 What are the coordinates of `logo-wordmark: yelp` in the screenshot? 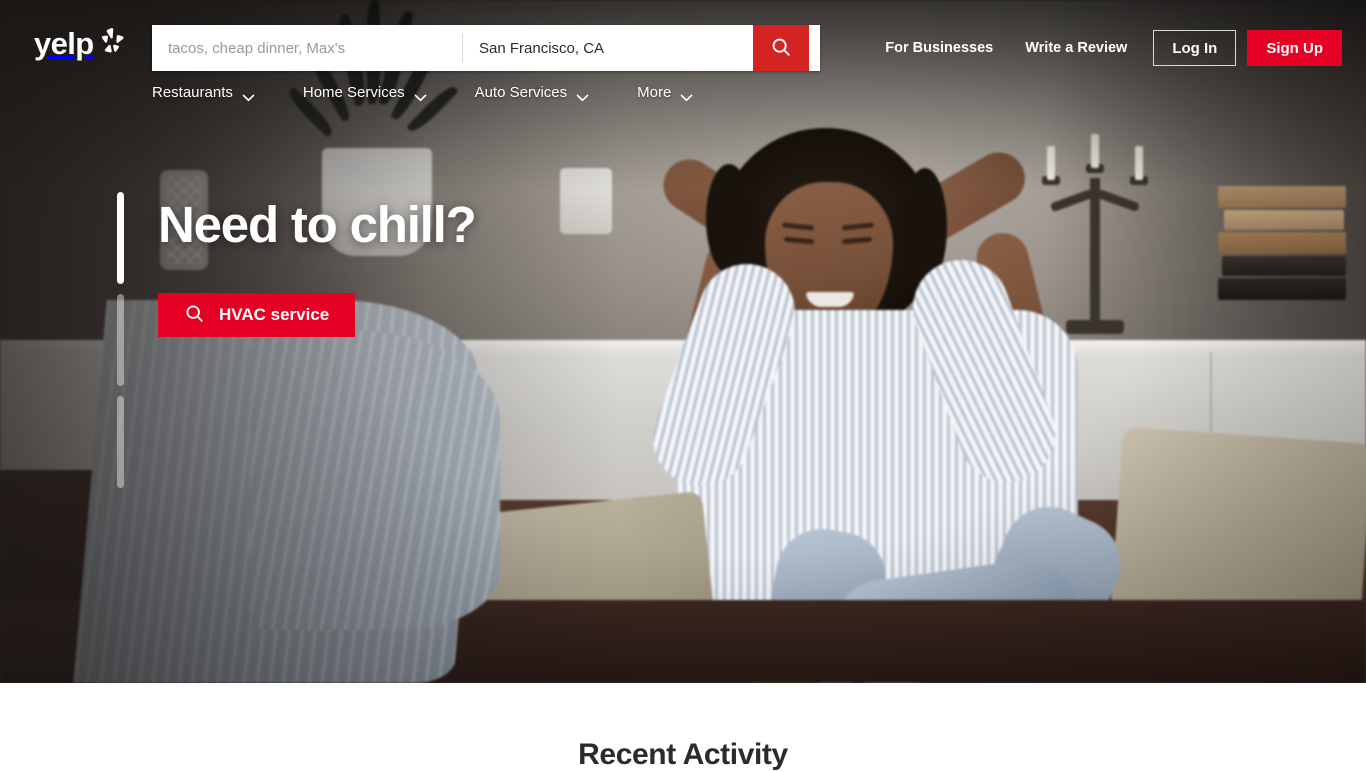 It's located at (64, 43).